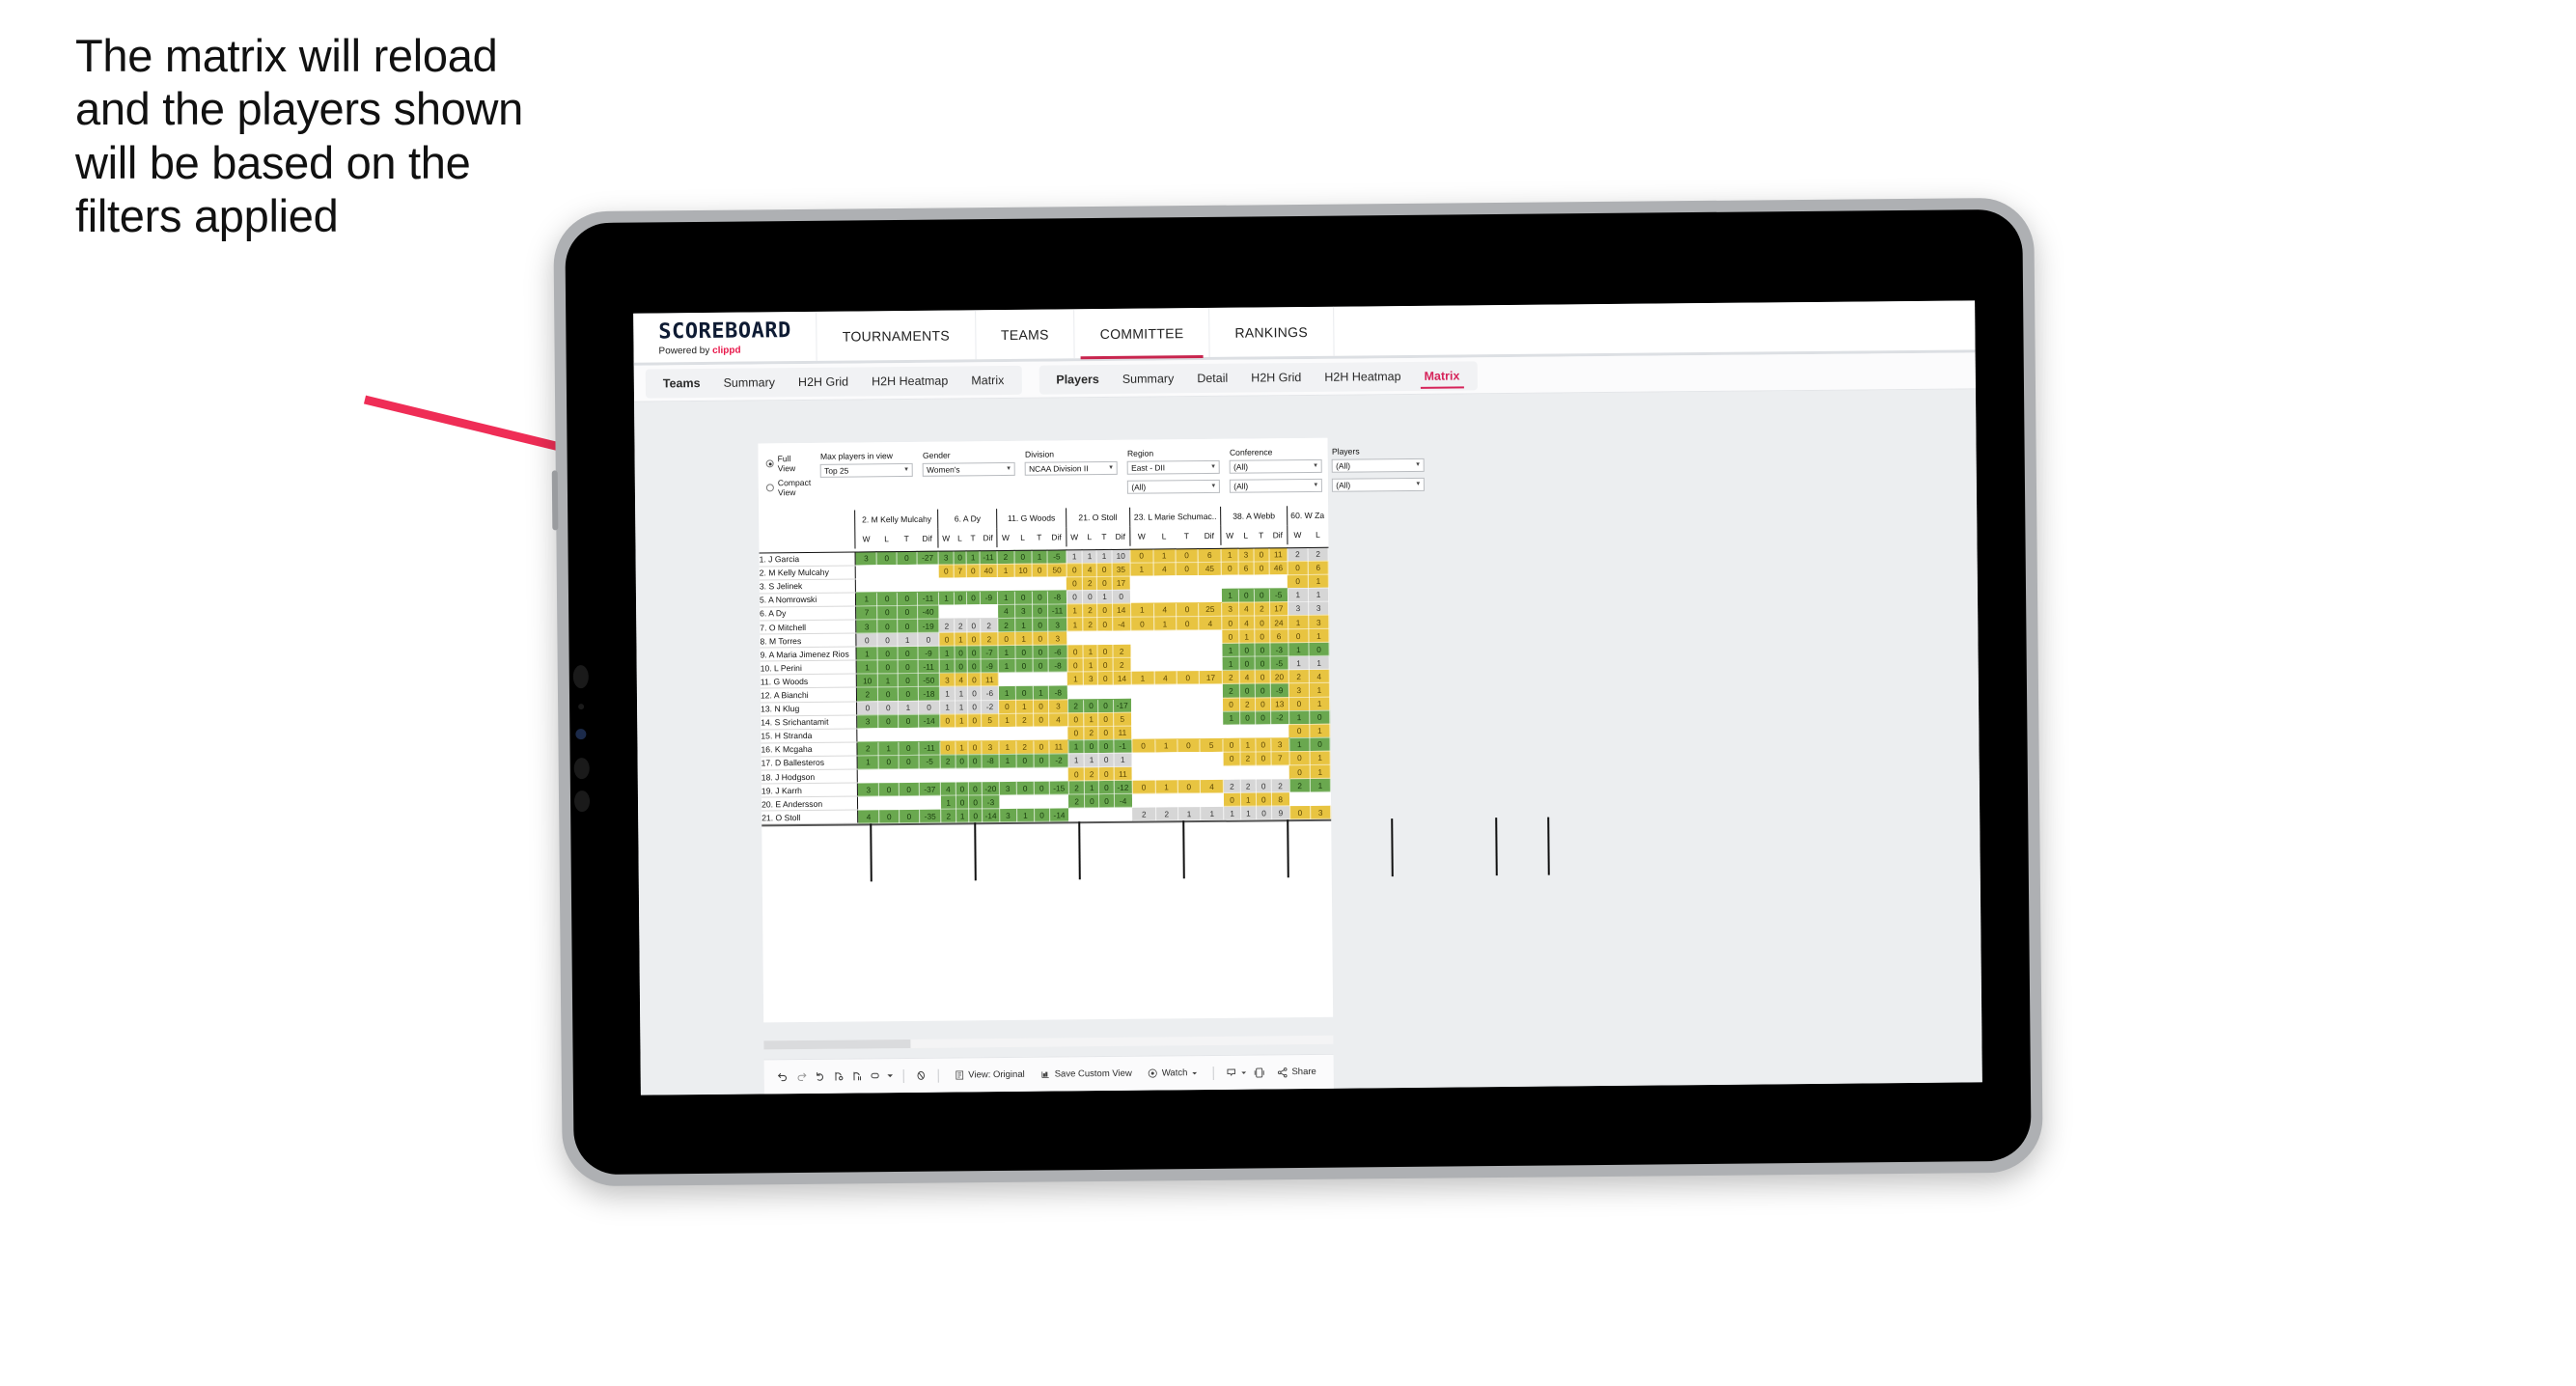  I want to click on share-button: Share, so click(1295, 1072).